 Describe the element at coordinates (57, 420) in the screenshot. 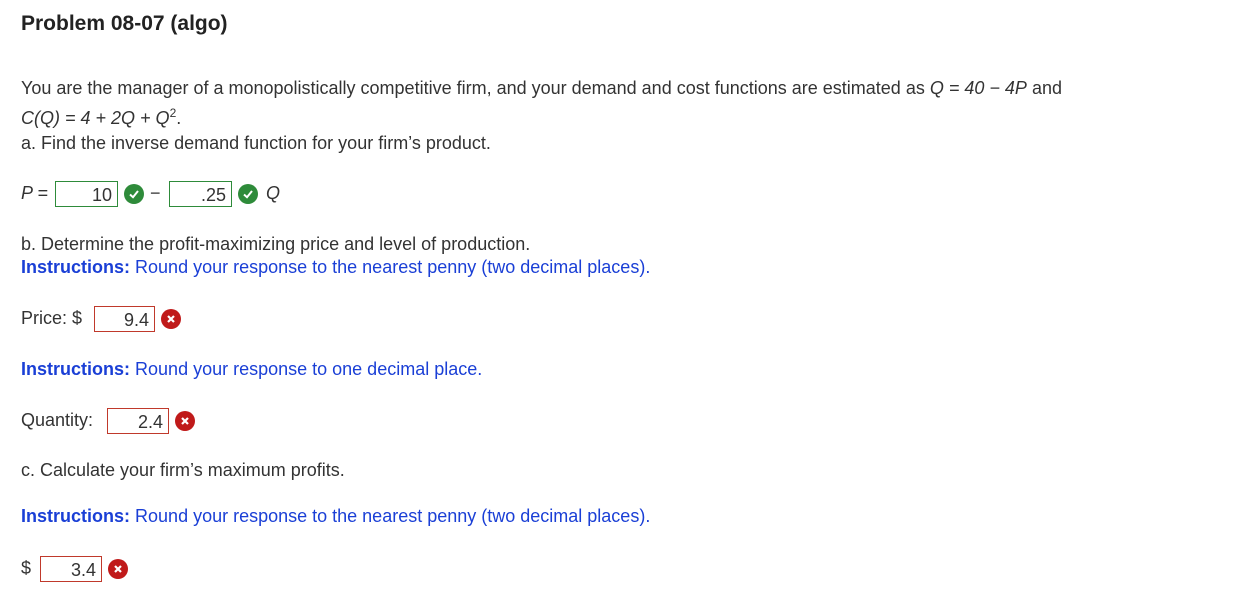

I see `quantity-label: Quantity:` at that location.